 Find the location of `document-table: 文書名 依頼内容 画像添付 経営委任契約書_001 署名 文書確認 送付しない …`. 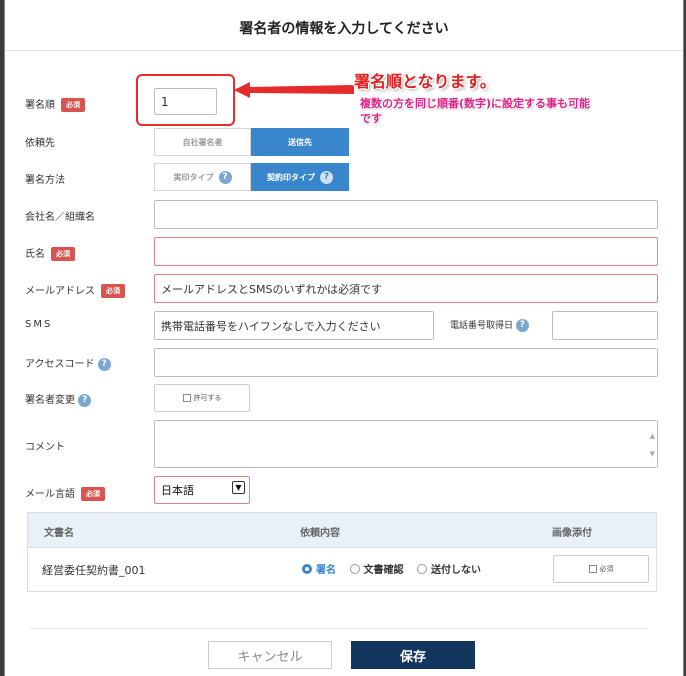

document-table: 文書名 依頼内容 画像添付 経営委任契約書_001 署名 文書確認 送付しない … is located at coordinates (342, 552).